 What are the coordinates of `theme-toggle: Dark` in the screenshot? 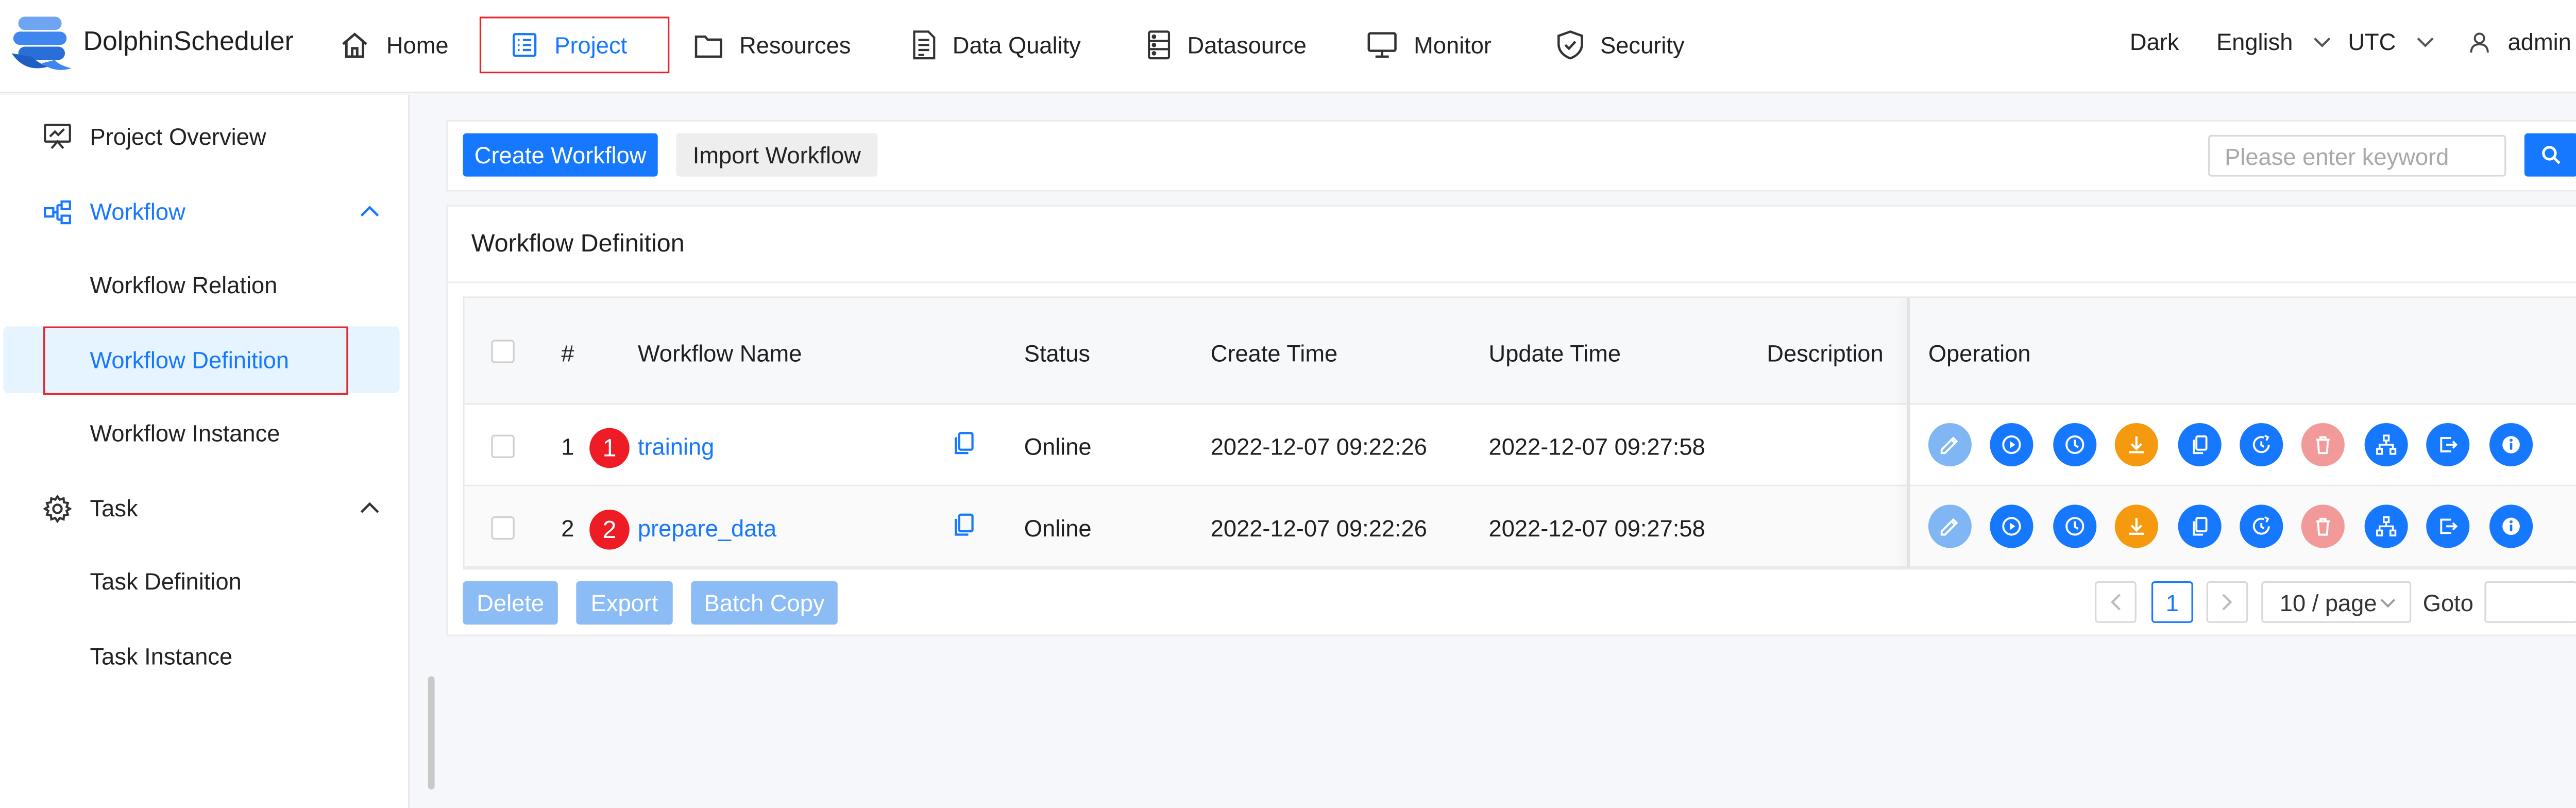 It's located at (2154, 41).